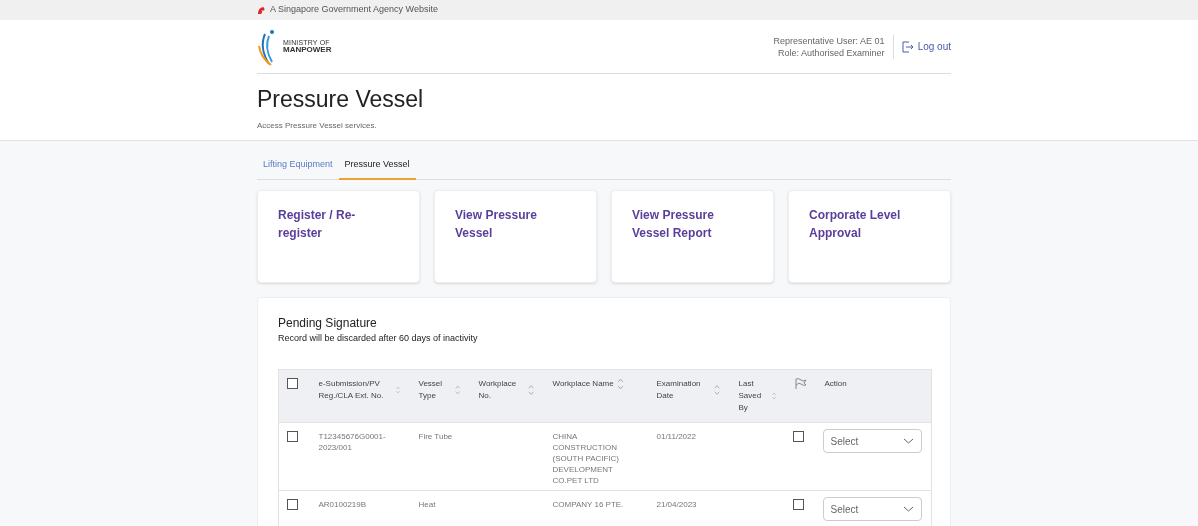 The image size is (1198, 526). Describe the element at coordinates (354, 10) in the screenshot. I see `government-banner-text: A Singapore Government Agency Website` at that location.